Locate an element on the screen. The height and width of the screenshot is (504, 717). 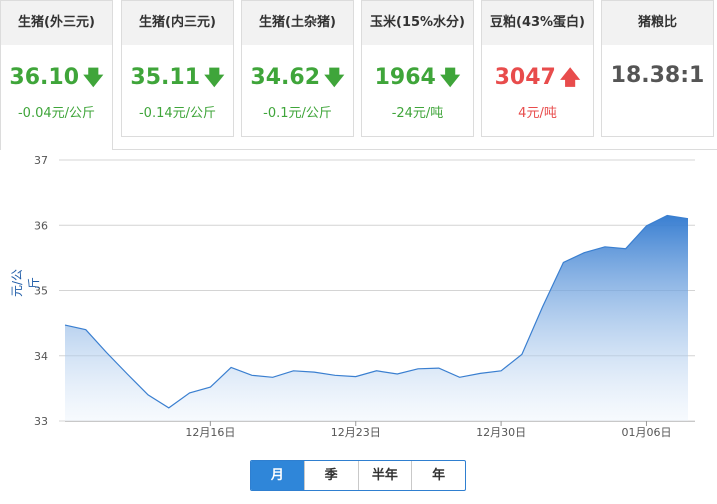
range-halfyear-button: 半年 is located at coordinates (384, 475).